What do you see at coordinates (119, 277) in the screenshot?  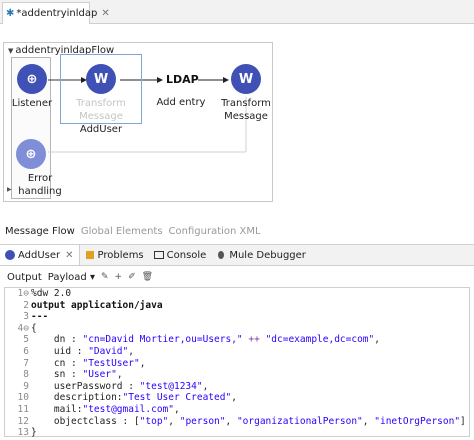 I see `add-icon: +` at bounding box center [119, 277].